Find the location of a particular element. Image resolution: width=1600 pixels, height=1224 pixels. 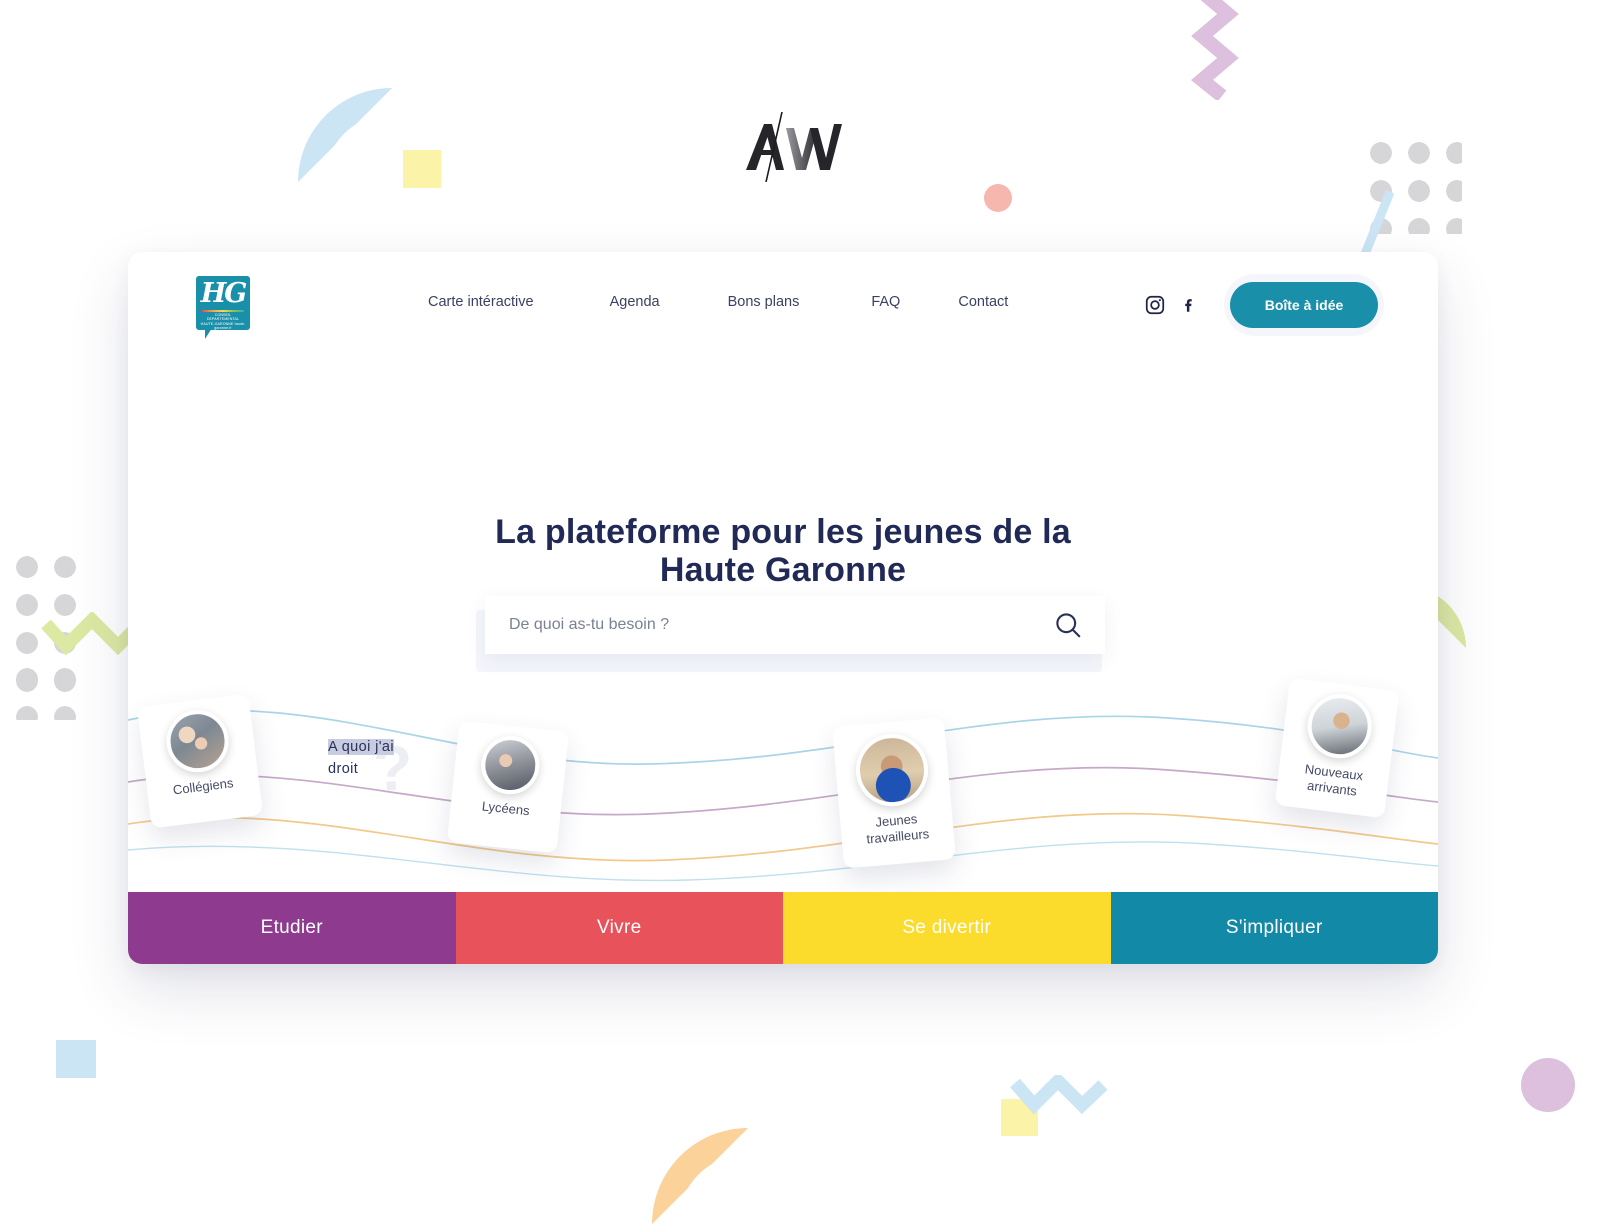

decor-circle-purple-bottomright is located at coordinates (1548, 1085).